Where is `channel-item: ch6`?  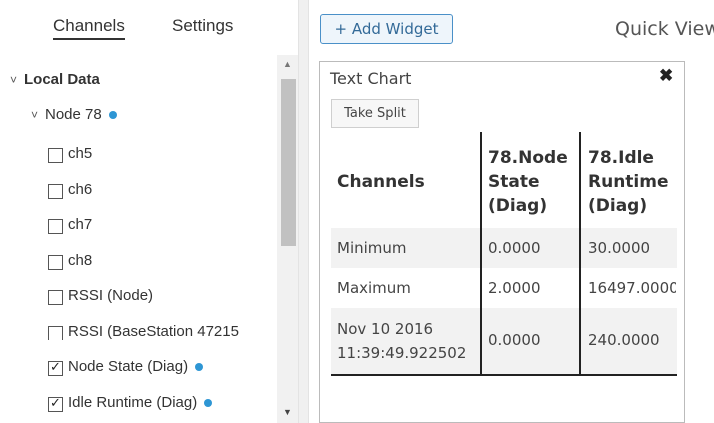 channel-item: ch6 is located at coordinates (70, 190).